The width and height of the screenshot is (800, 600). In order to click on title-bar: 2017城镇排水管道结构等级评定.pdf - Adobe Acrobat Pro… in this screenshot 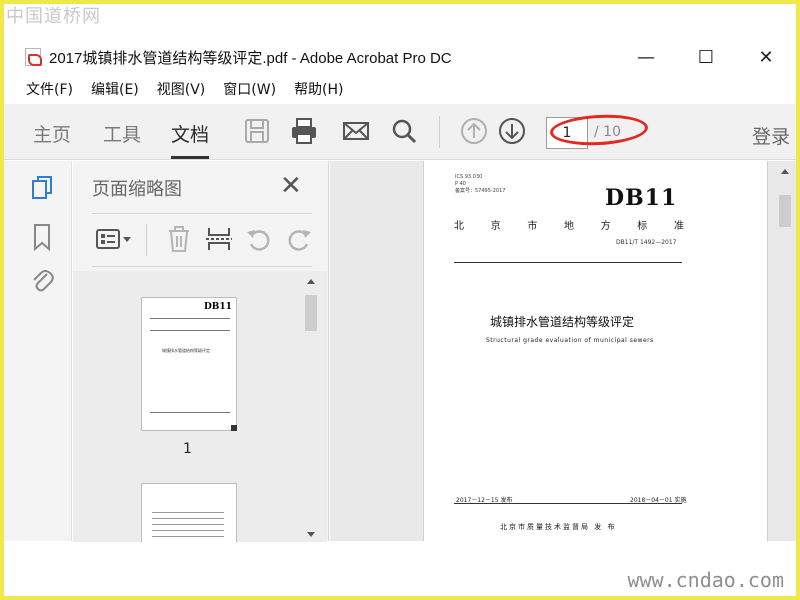, I will do `click(400, 57)`.